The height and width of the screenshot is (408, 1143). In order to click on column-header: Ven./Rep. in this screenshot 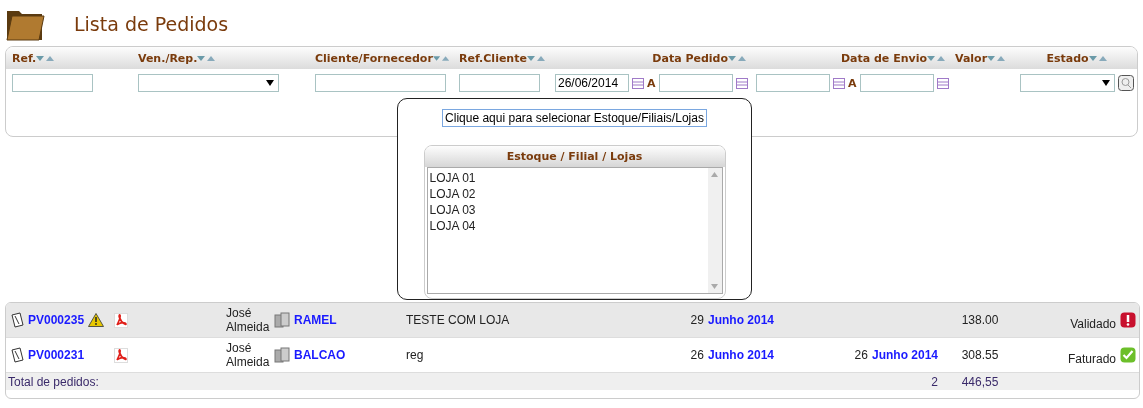, I will do `click(168, 58)`.